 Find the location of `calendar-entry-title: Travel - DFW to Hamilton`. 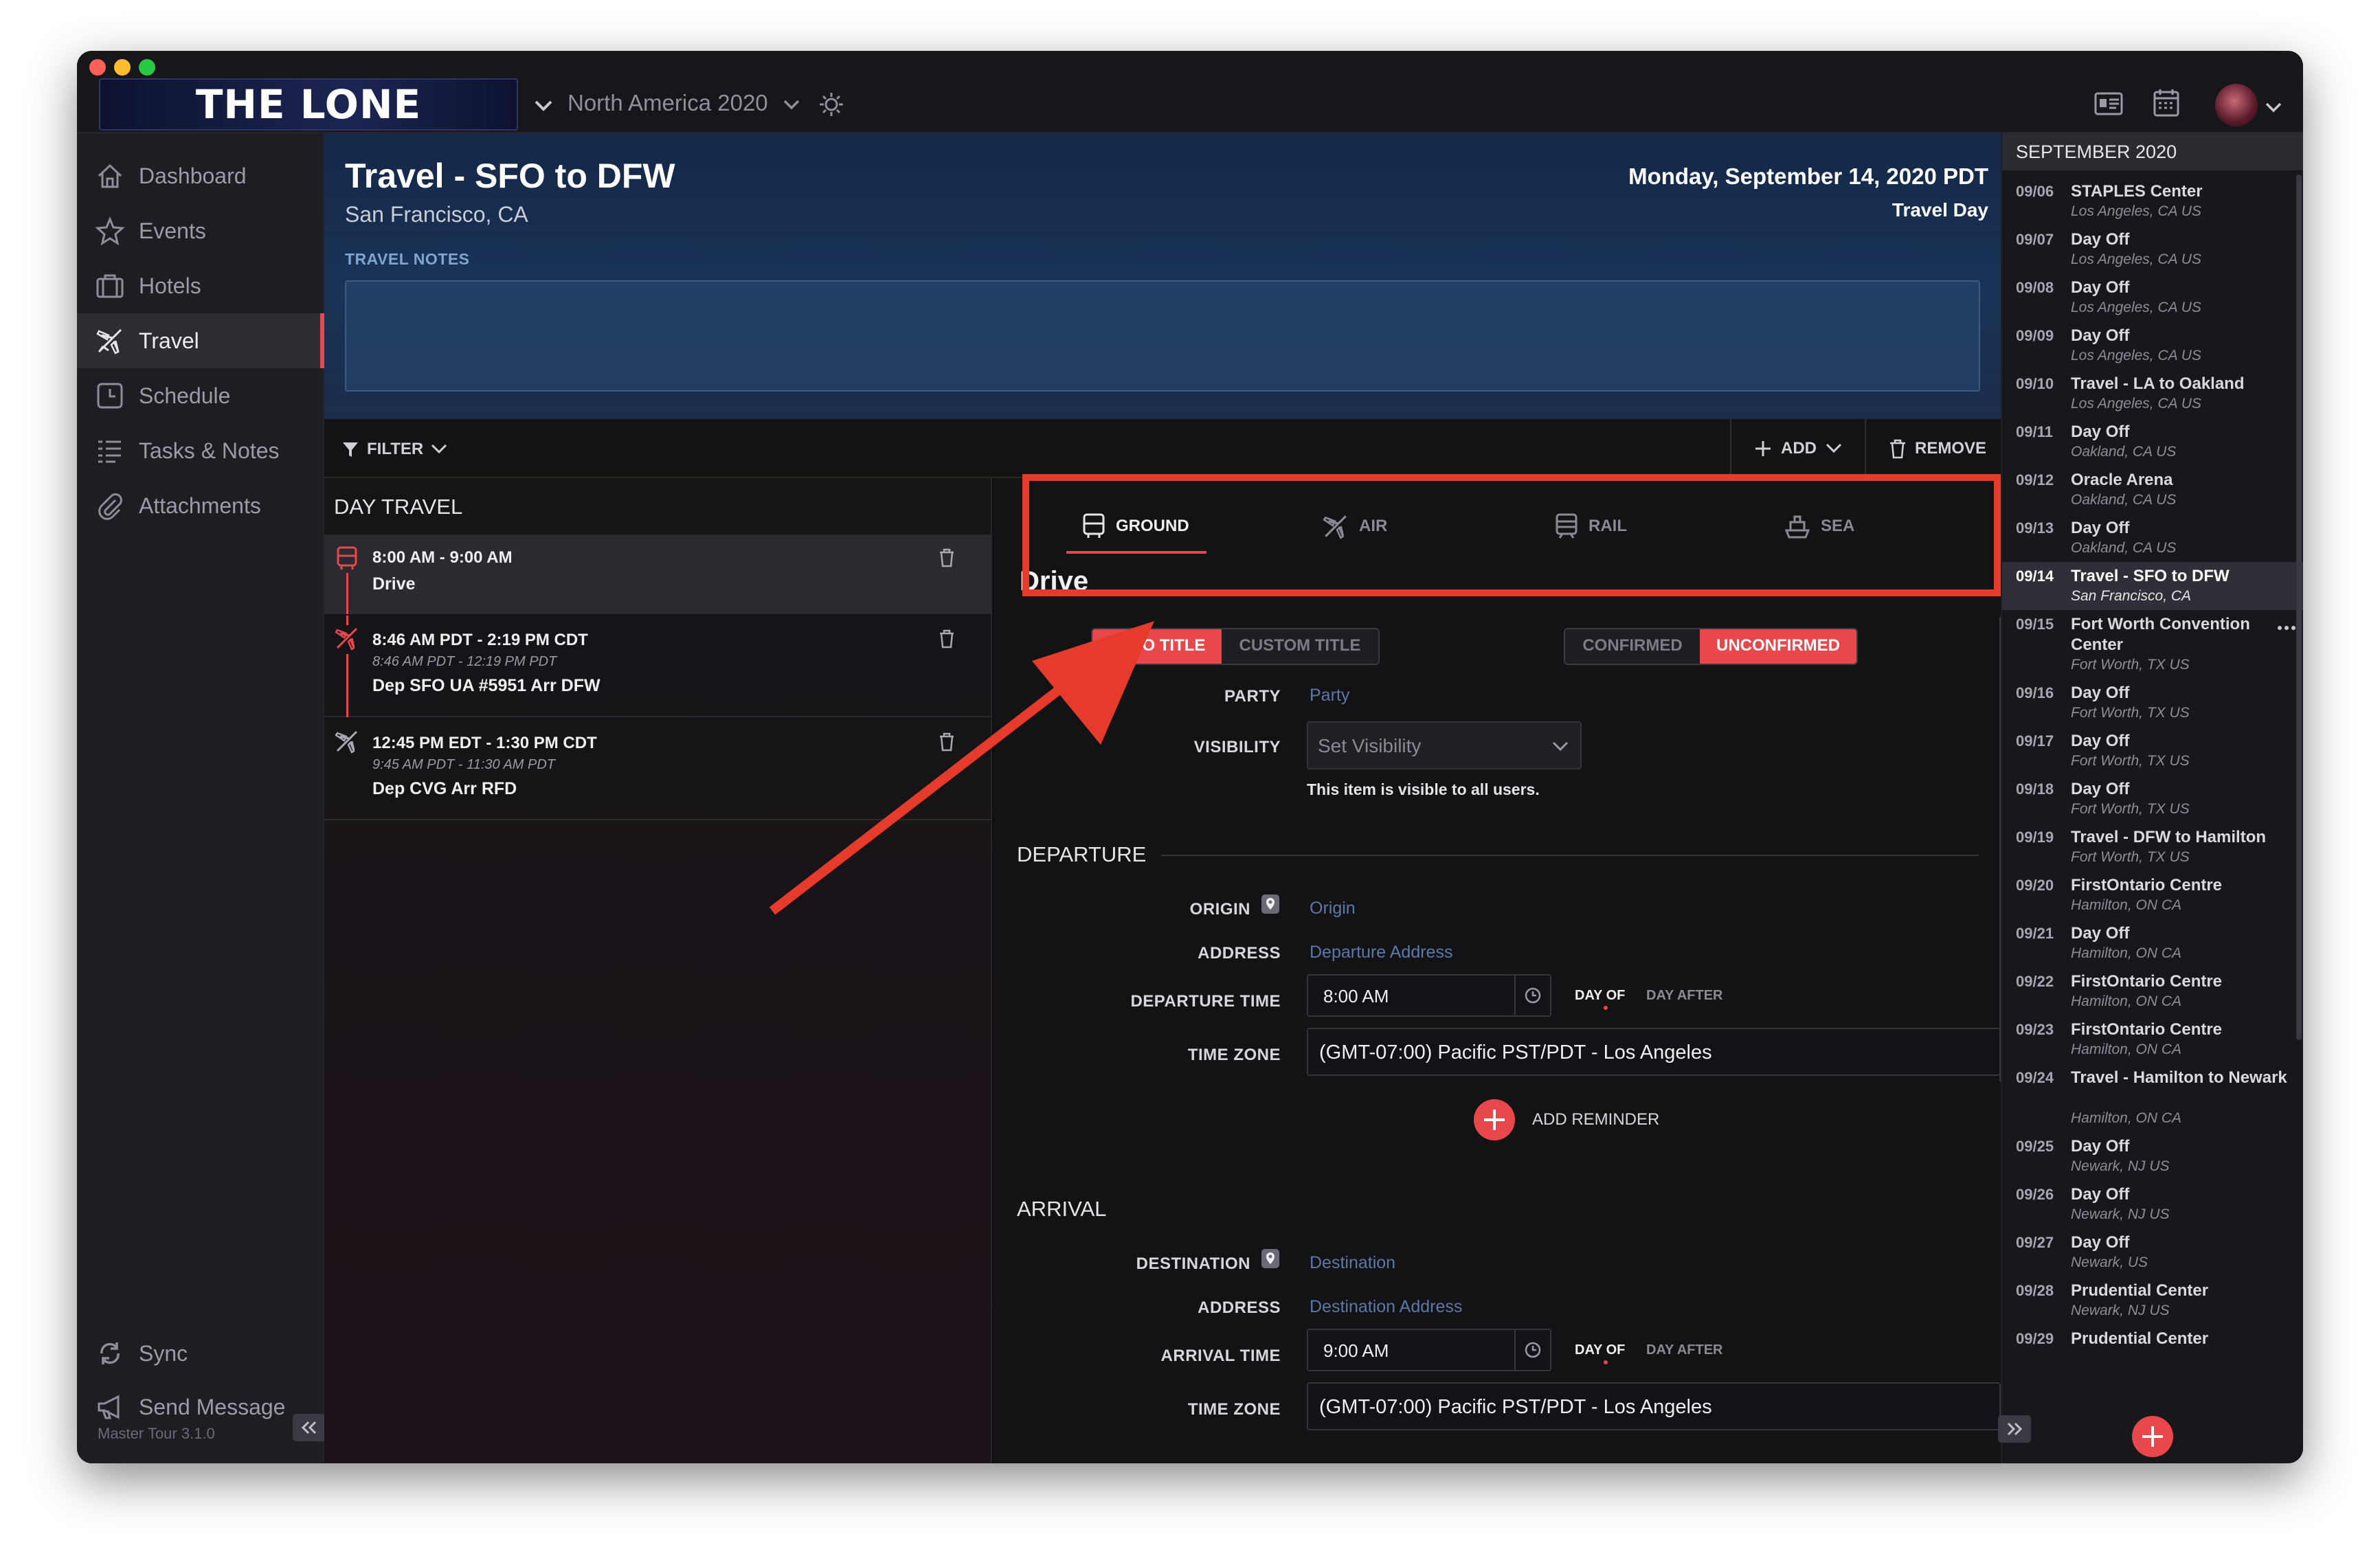

calendar-entry-title: Travel - DFW to Hamilton is located at coordinates (2169, 837).